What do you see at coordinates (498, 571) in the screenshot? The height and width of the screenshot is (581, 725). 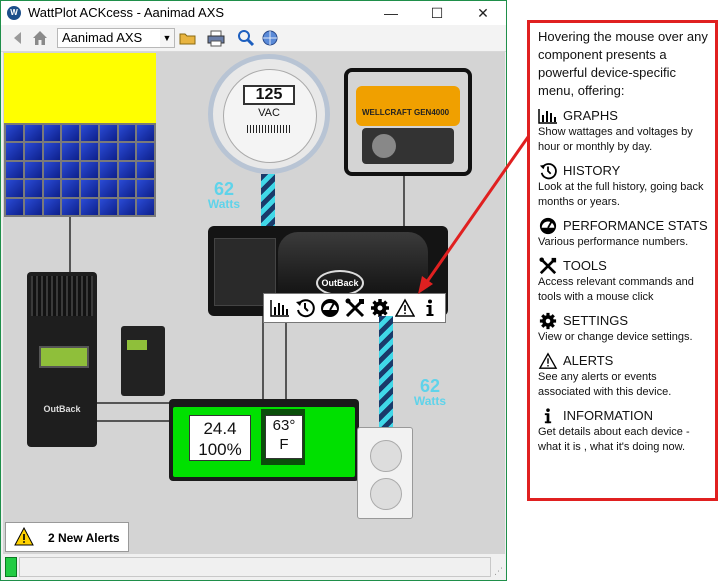 I see `resize-grip-icon: ⋰` at bounding box center [498, 571].